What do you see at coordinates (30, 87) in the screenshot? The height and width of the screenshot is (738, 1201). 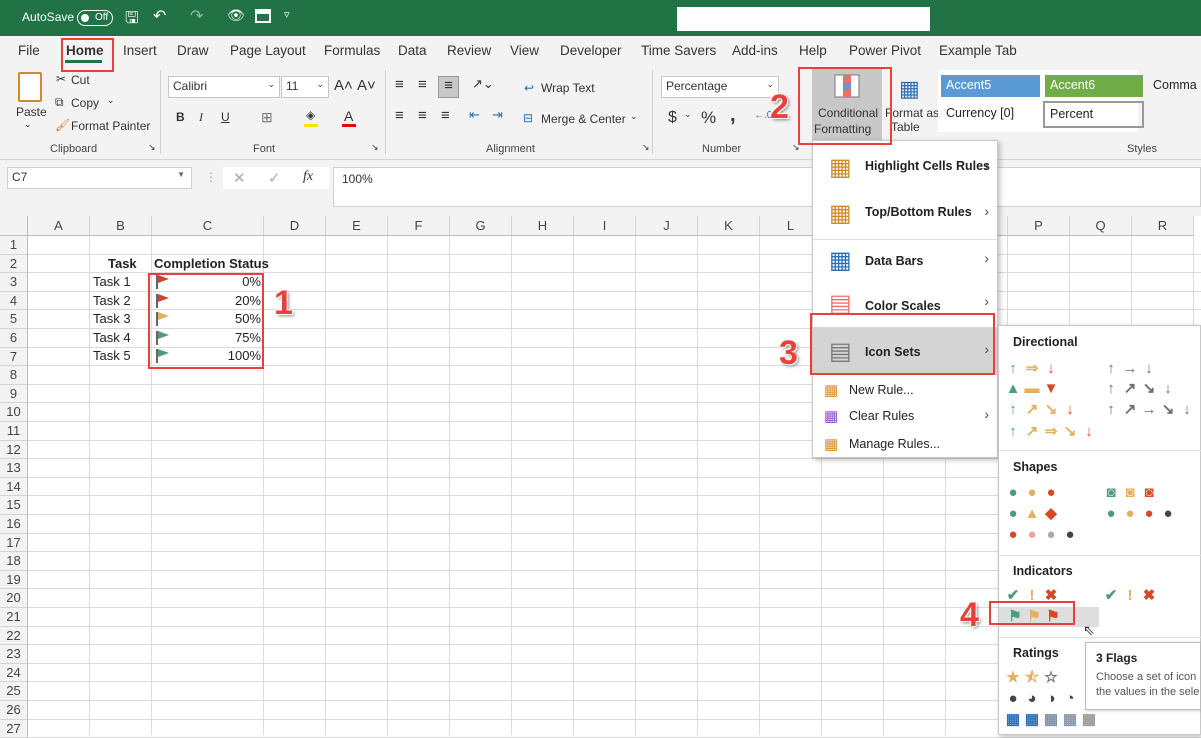 I see `paste-icon` at bounding box center [30, 87].